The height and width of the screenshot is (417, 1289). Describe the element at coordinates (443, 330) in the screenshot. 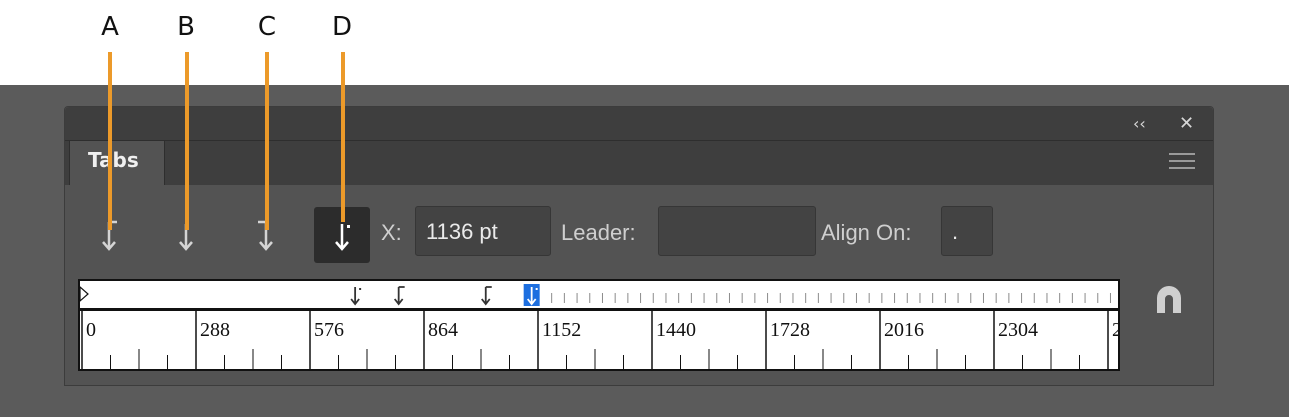

I see `ruler-label: 864` at that location.